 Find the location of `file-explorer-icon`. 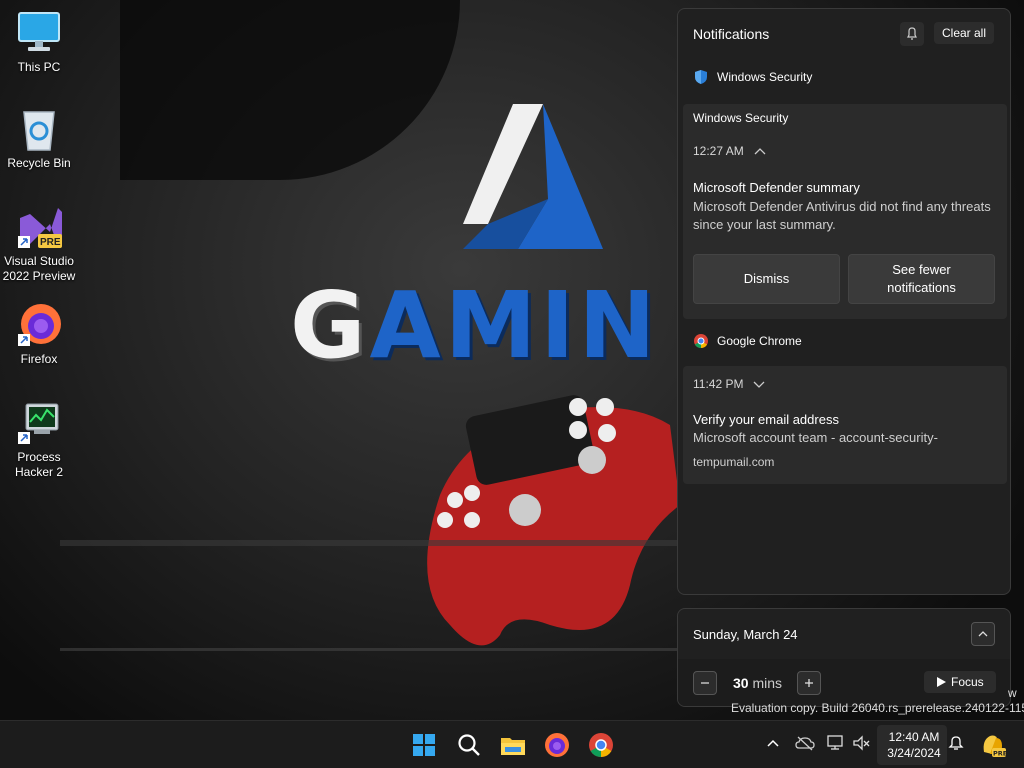

file-explorer-icon is located at coordinates (513, 746).